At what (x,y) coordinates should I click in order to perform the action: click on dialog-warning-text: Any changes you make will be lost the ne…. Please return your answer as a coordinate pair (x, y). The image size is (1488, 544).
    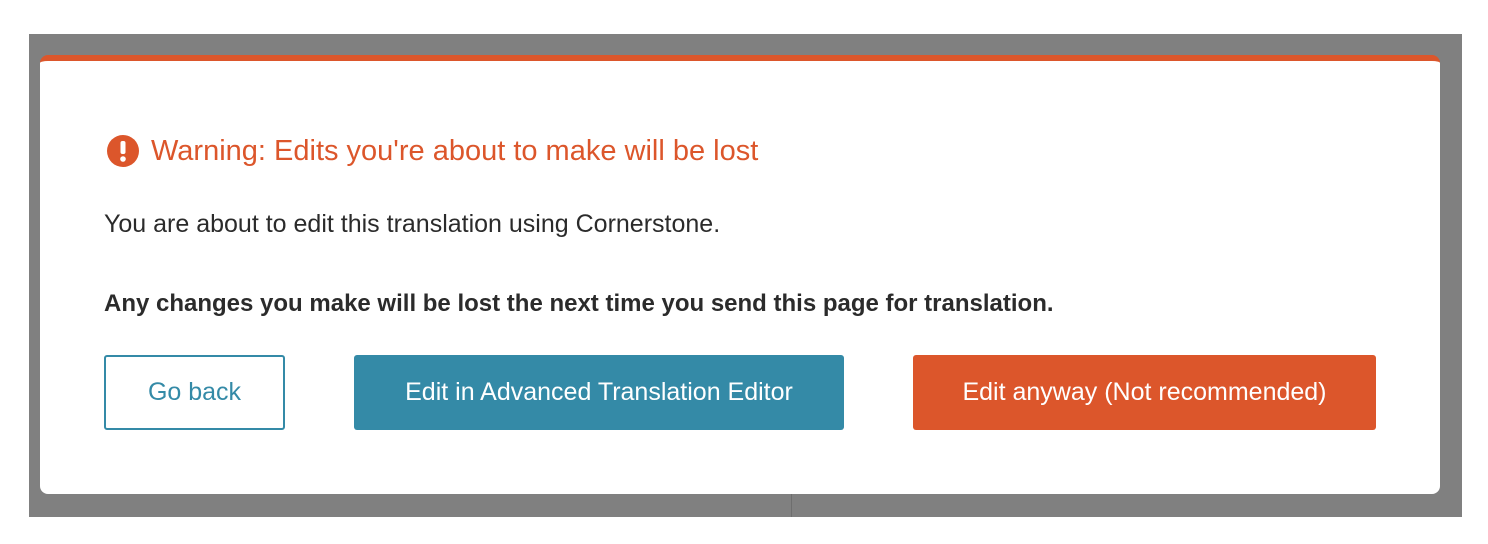
    Looking at the image, I should click on (579, 303).